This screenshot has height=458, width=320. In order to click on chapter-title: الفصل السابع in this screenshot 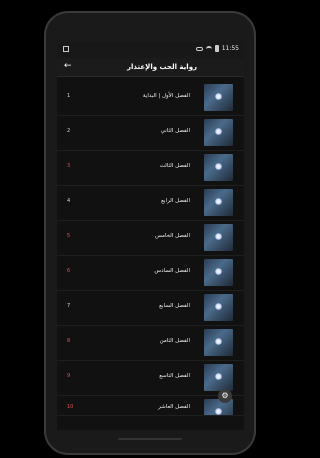, I will do `click(174, 306)`.